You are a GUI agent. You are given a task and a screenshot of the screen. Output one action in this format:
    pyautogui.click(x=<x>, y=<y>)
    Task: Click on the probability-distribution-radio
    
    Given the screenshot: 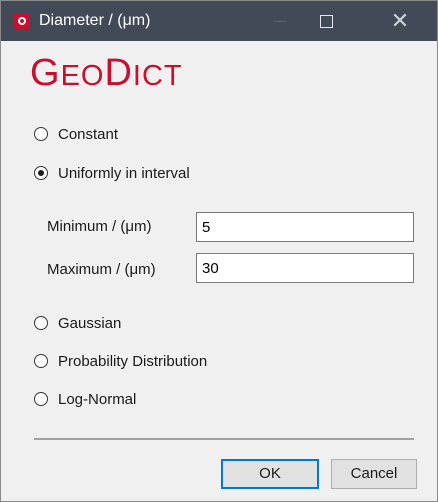 What is the action you would take?
    pyautogui.click(x=41, y=361)
    